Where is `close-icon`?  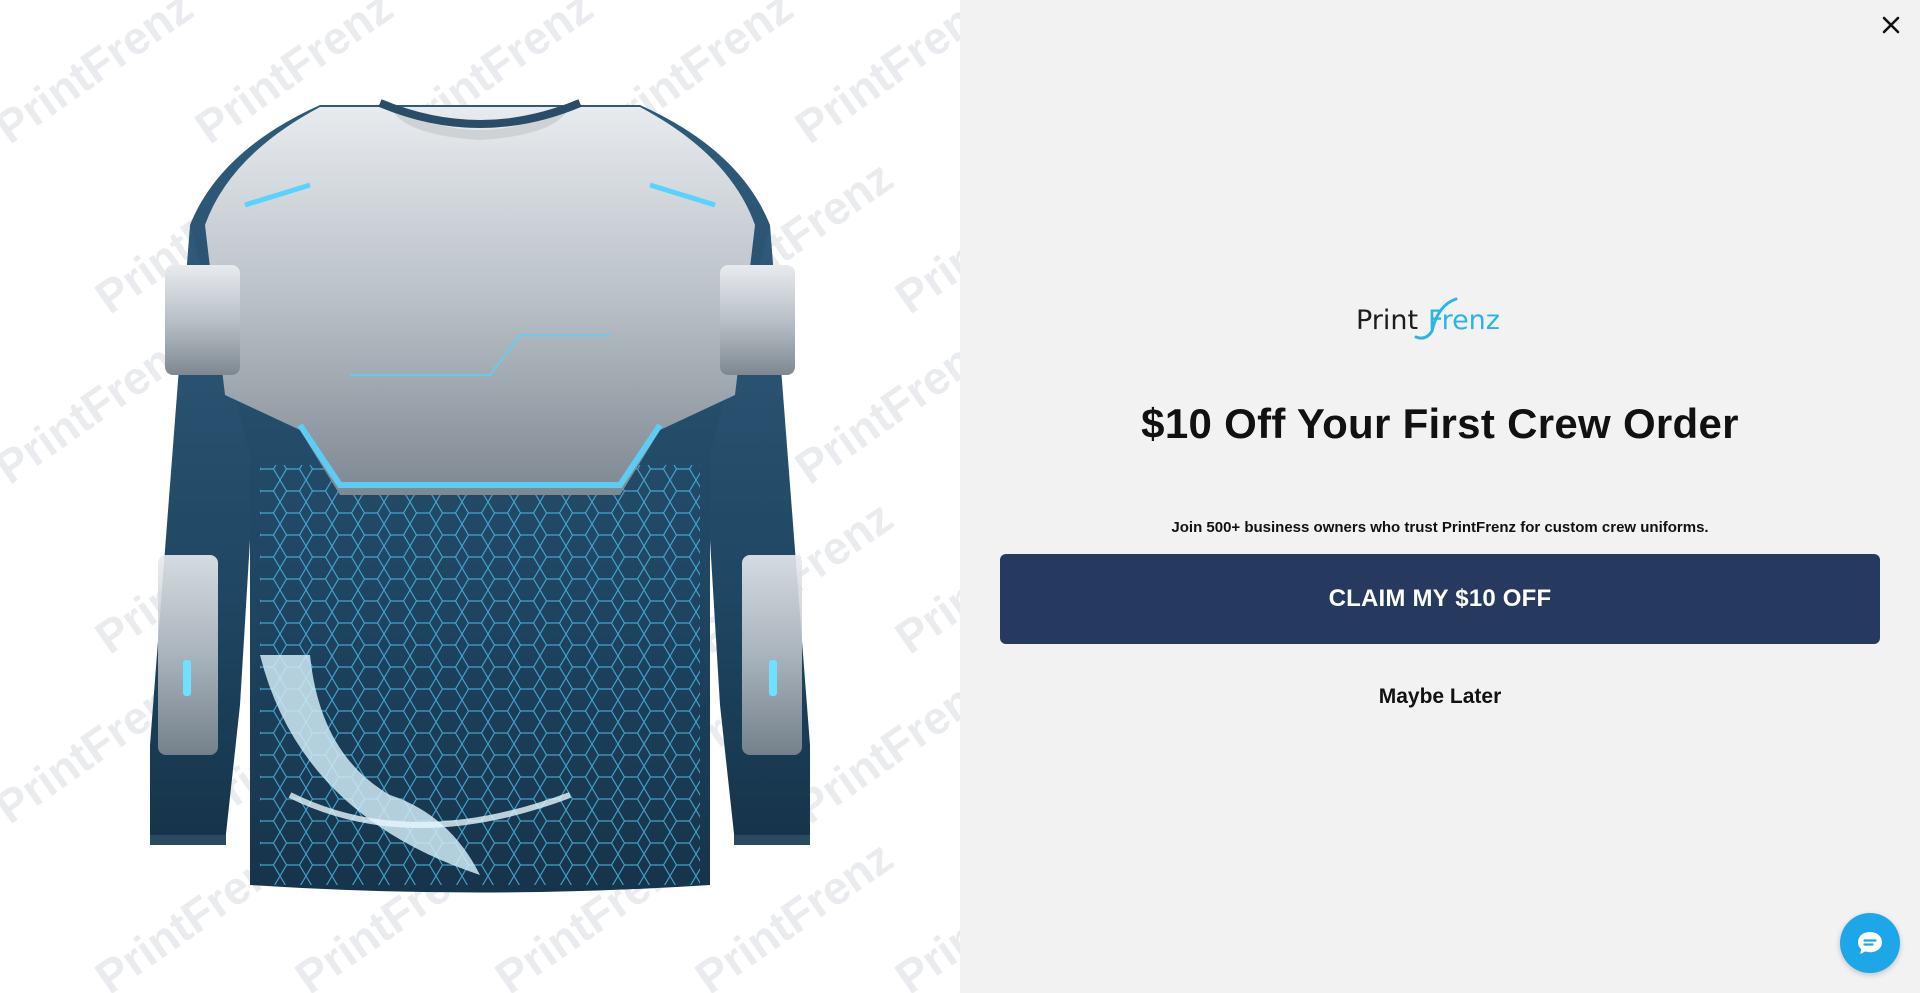 close-icon is located at coordinates (1891, 25).